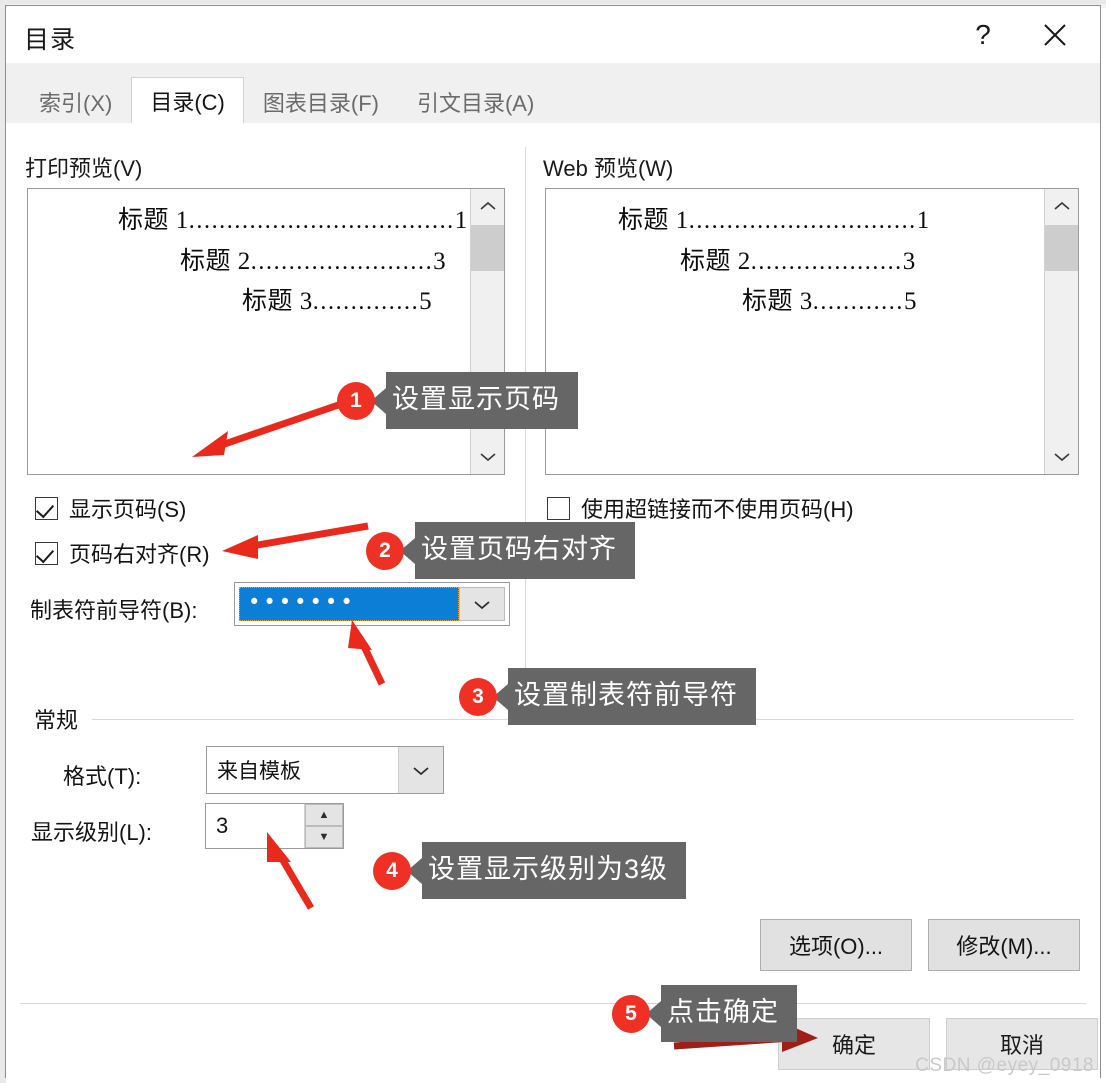  I want to click on annotation-callout-2: 2 设置页码右对齐, so click(500, 550).